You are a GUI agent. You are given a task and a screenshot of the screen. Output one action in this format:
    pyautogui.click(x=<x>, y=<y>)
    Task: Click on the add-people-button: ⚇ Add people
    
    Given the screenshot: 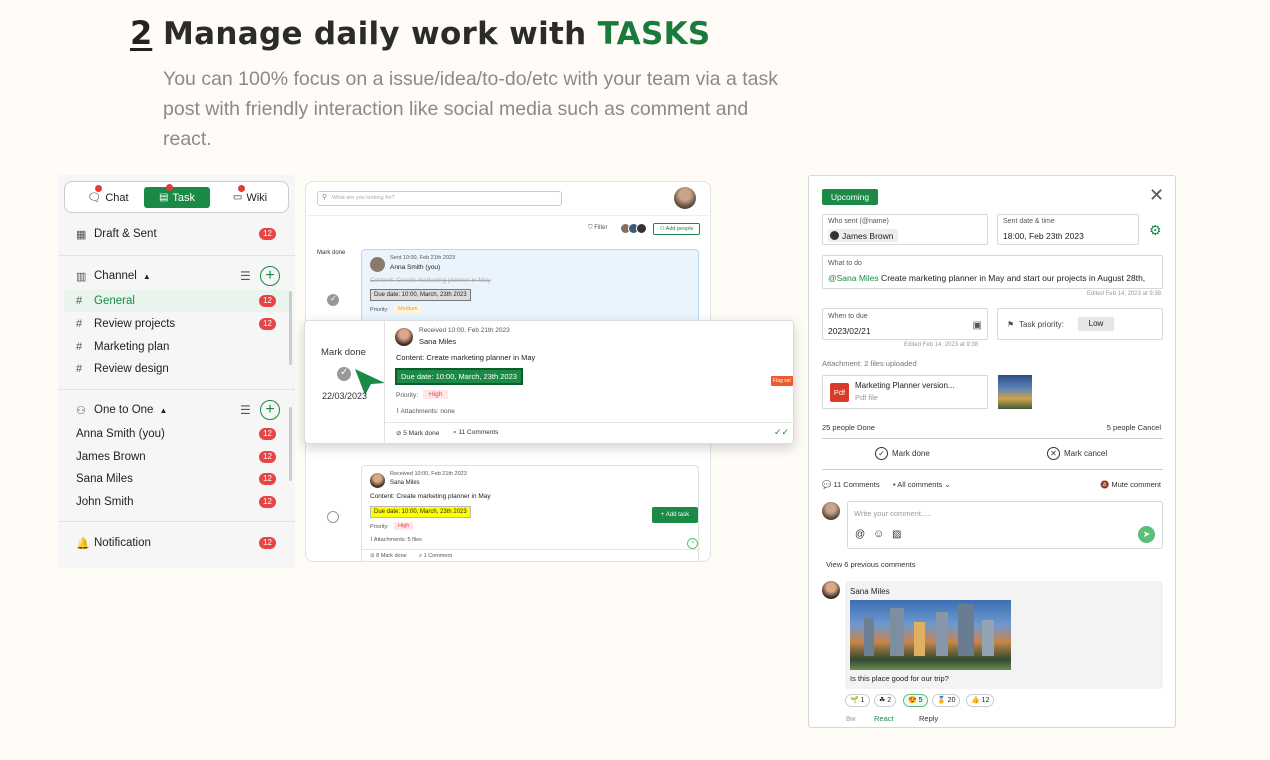 What is the action you would take?
    pyautogui.click(x=676, y=229)
    